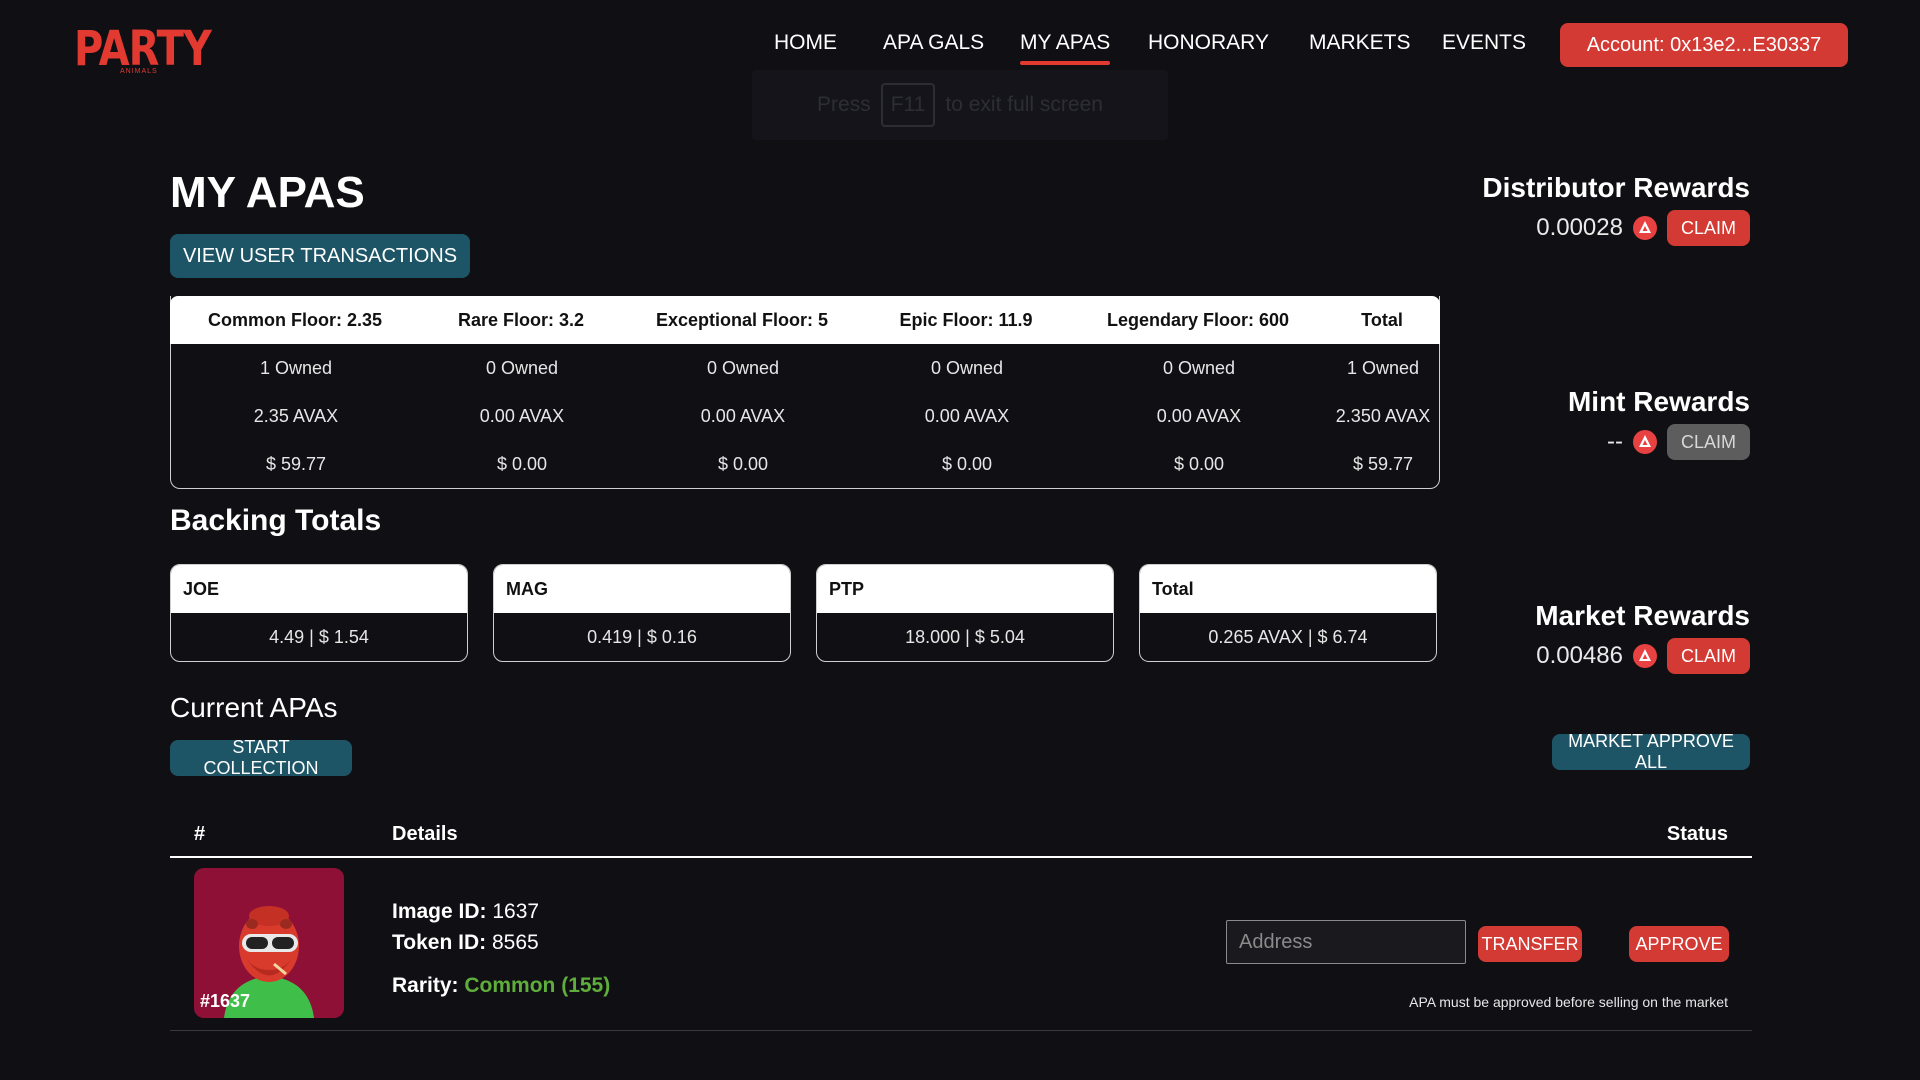  I want to click on market-rewards-row: 0.00486 CLAIM, so click(1643, 656).